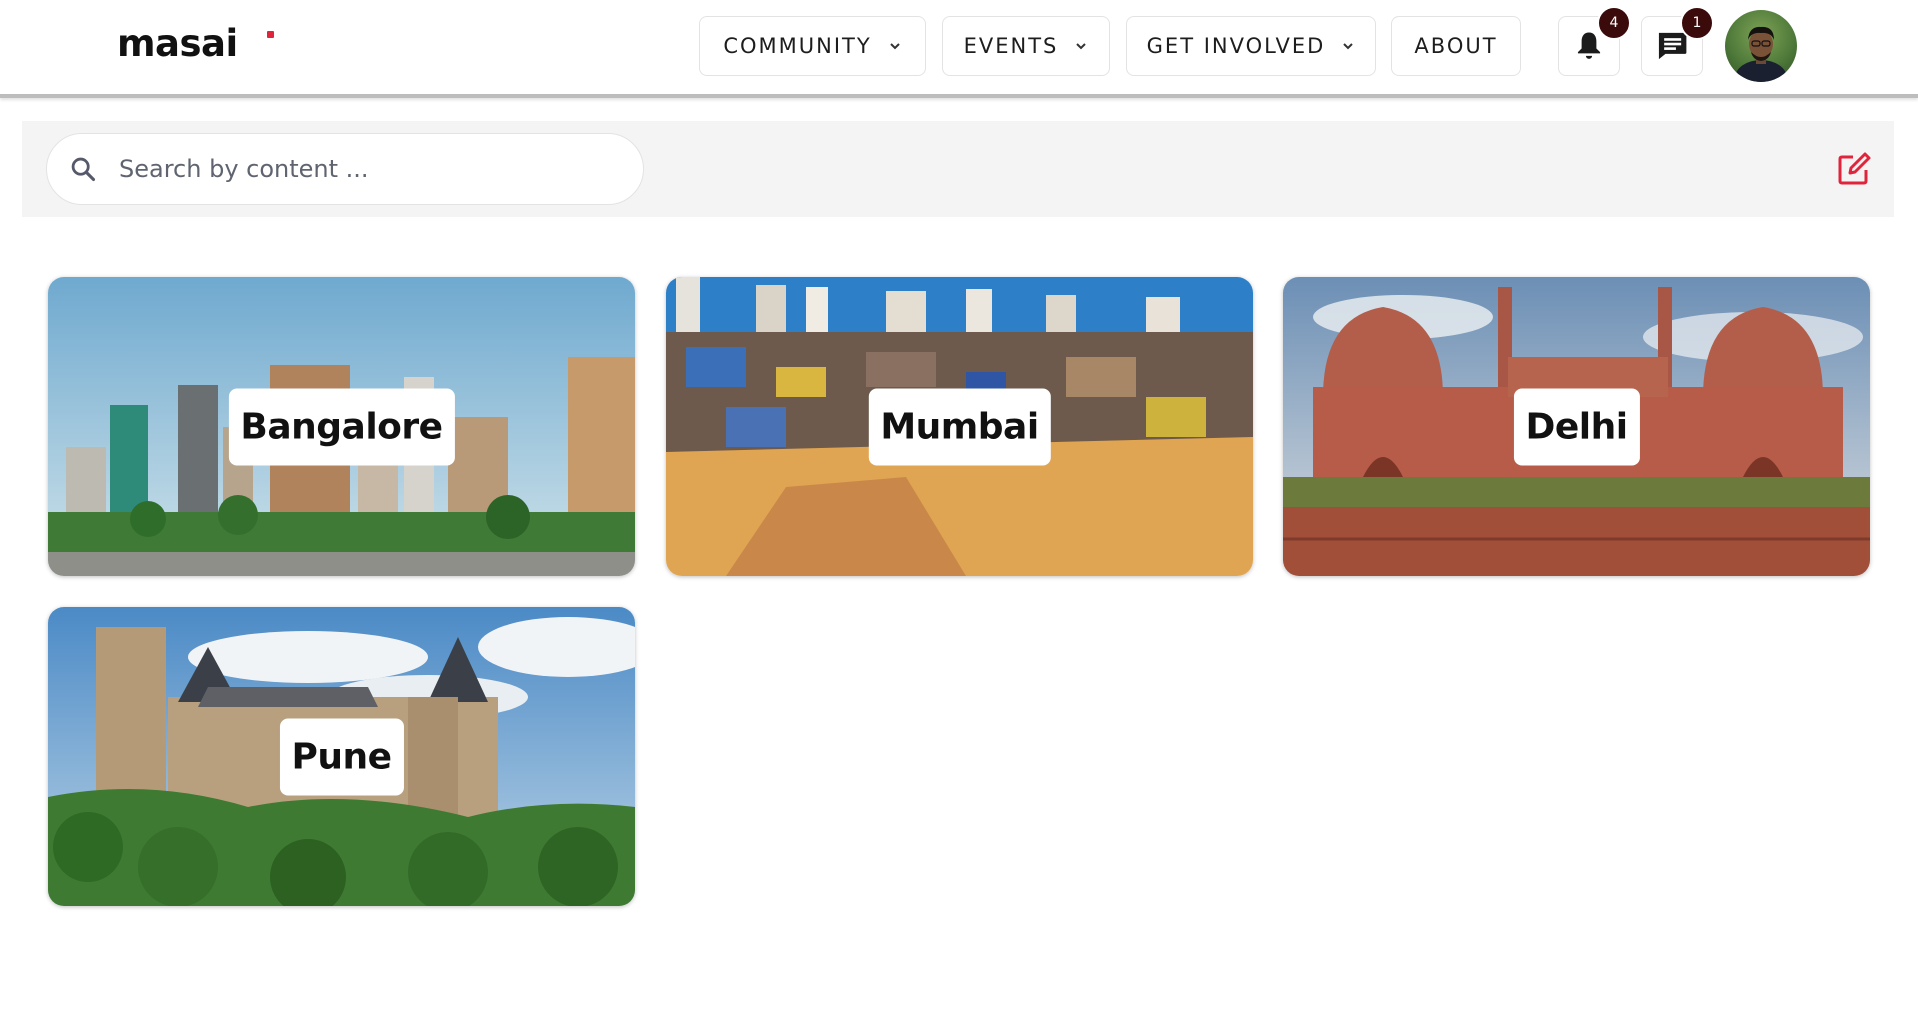 The width and height of the screenshot is (1918, 1013). I want to click on notifications-button: 4, so click(1594, 41).